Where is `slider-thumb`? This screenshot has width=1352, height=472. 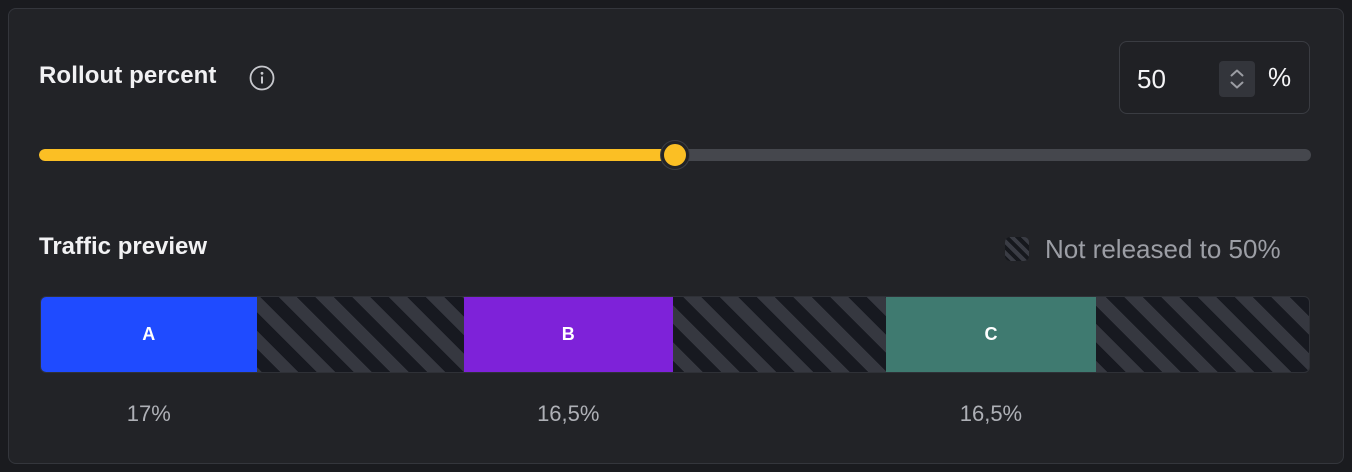
slider-thumb is located at coordinates (675, 155).